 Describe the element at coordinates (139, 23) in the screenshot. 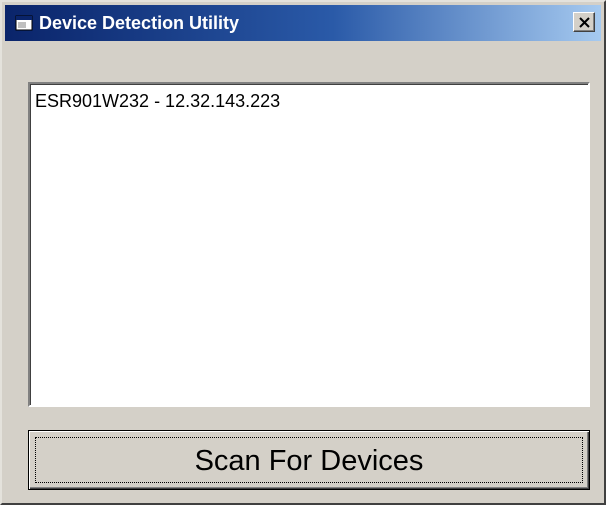

I see `window-title: Device Detection Utility` at that location.